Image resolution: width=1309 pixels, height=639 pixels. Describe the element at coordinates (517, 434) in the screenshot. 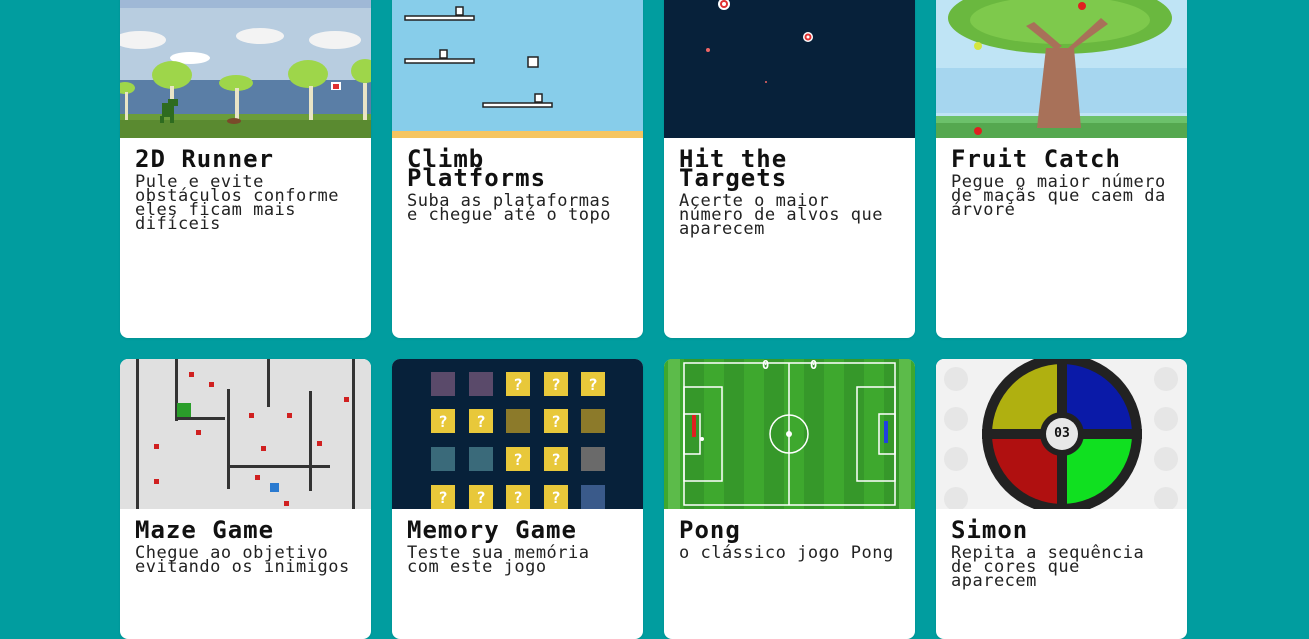

I see `memory-thumbnail: ??? ??? ?? ????` at that location.